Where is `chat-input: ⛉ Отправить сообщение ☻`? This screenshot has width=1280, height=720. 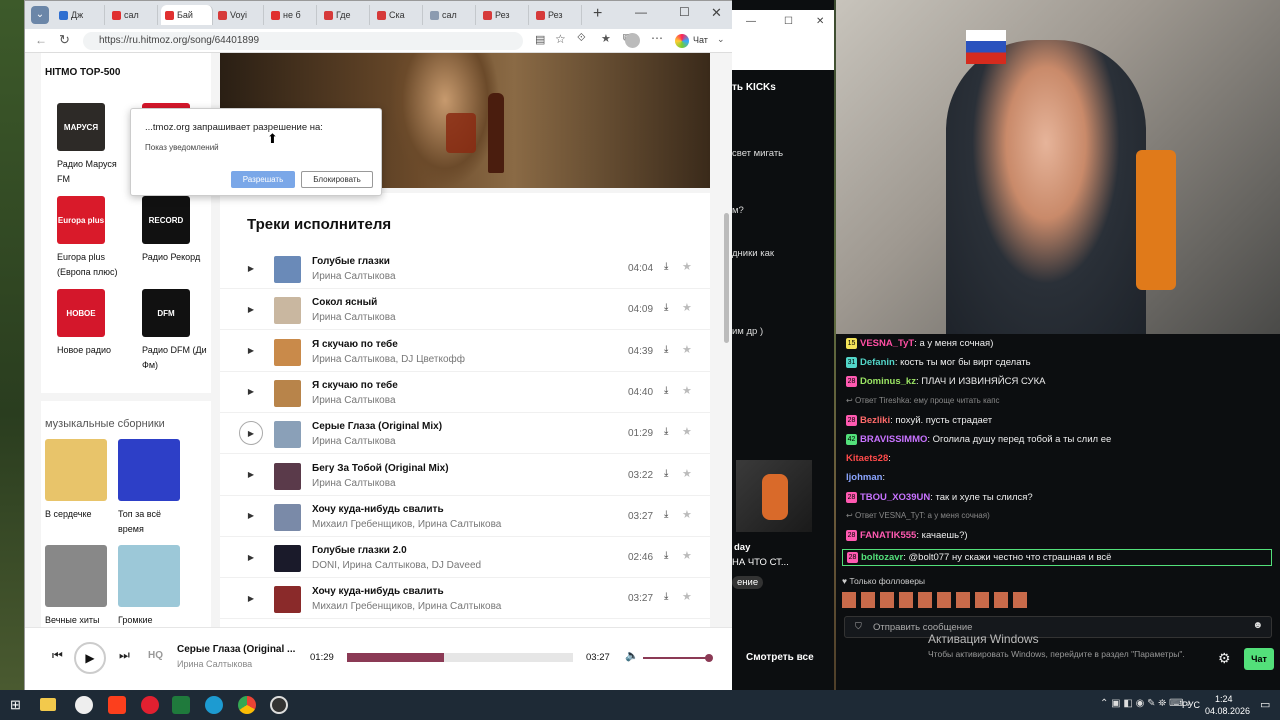 chat-input: ⛉ Отправить сообщение ☻ is located at coordinates (1058, 627).